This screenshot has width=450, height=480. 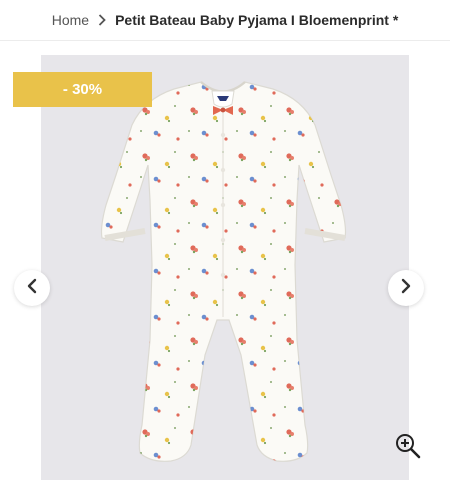 I want to click on chevron-left-icon, so click(x=32, y=288).